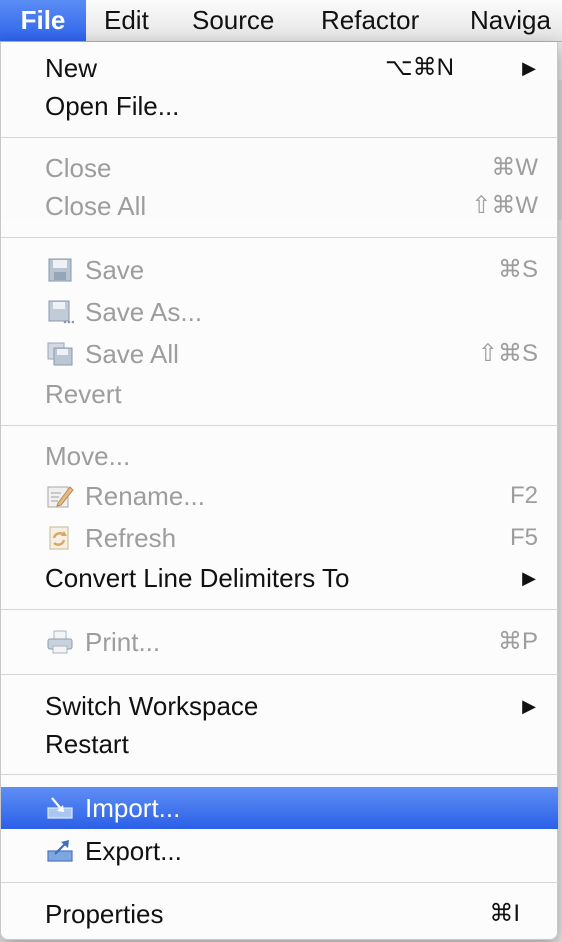  I want to click on menu-item-convert-line-delimiters: Convert Line Delimiters To ▶, so click(279, 578).